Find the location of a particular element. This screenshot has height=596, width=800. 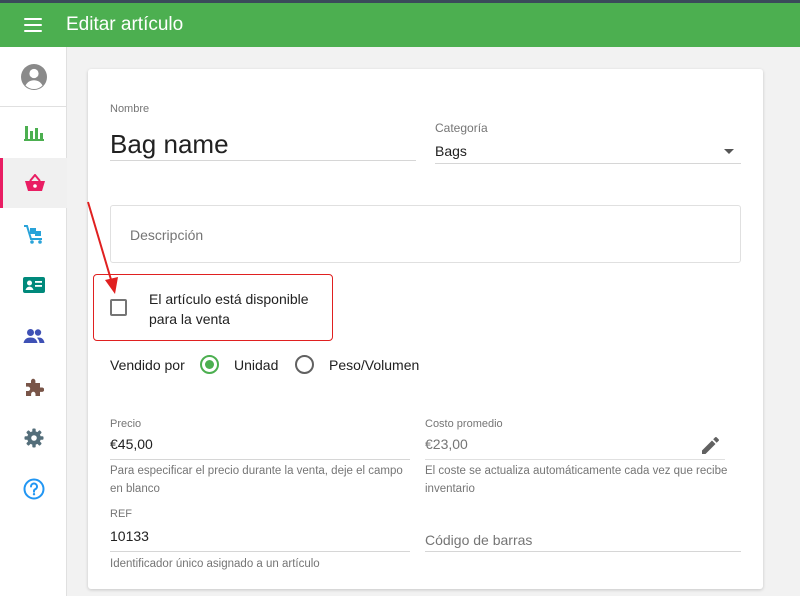

name-underline is located at coordinates (263, 160).